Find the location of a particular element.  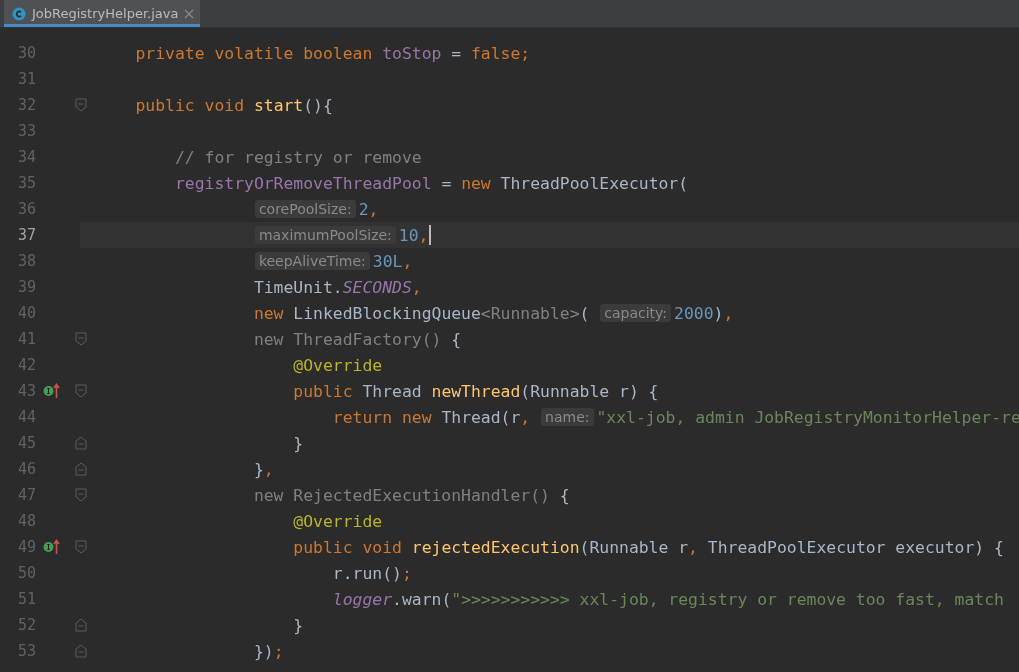

string-literal: ">>>>>>>>>>> xxl-job, registry or remove too fast, match is located at coordinates (727, 599).